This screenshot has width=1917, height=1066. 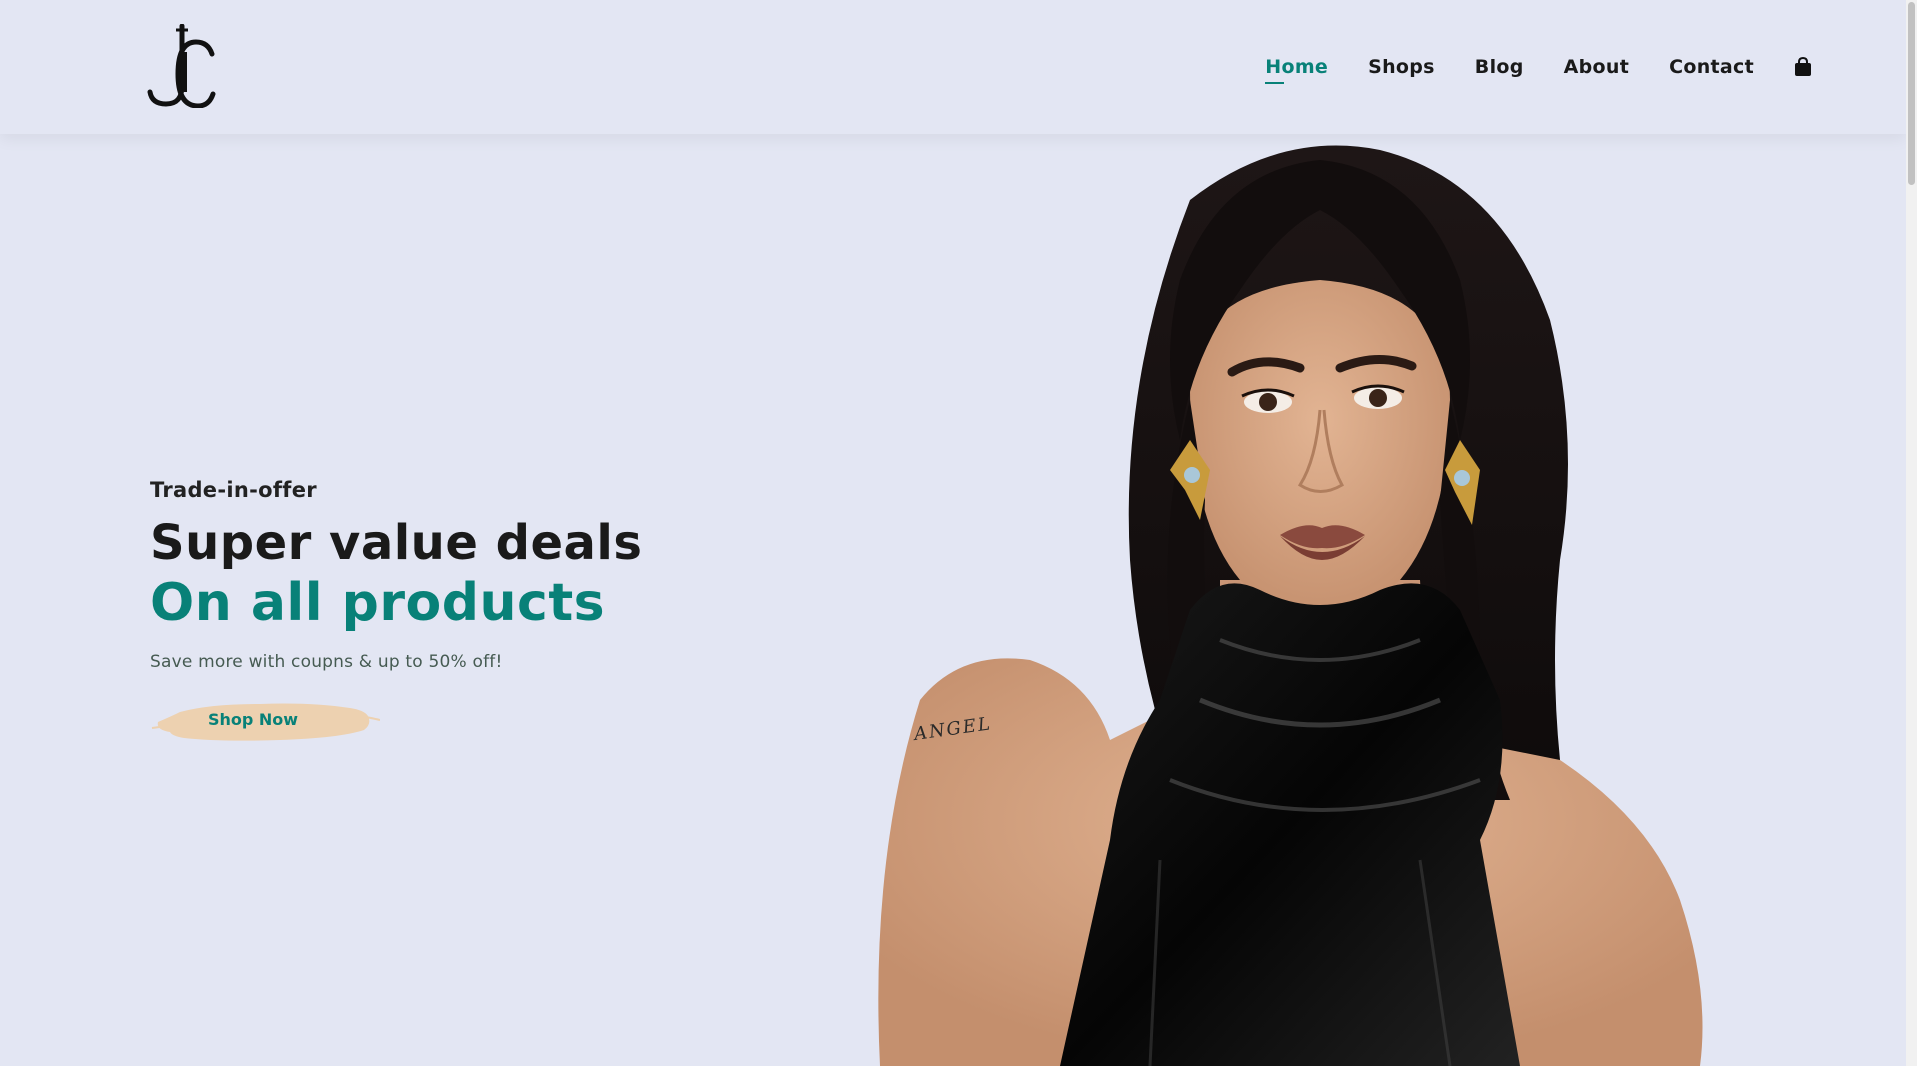 I want to click on hero-kicker: Trade-in-offer, so click(x=233, y=490).